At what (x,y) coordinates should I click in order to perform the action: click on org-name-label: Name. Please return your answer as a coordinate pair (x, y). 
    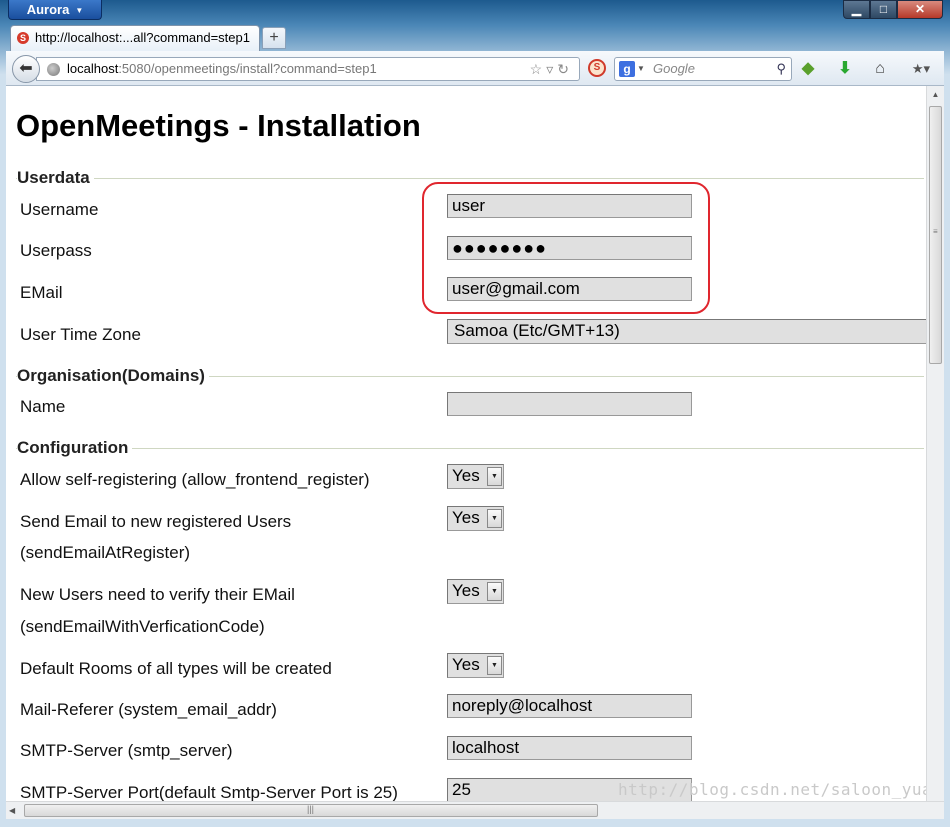
    Looking at the image, I should click on (43, 406).